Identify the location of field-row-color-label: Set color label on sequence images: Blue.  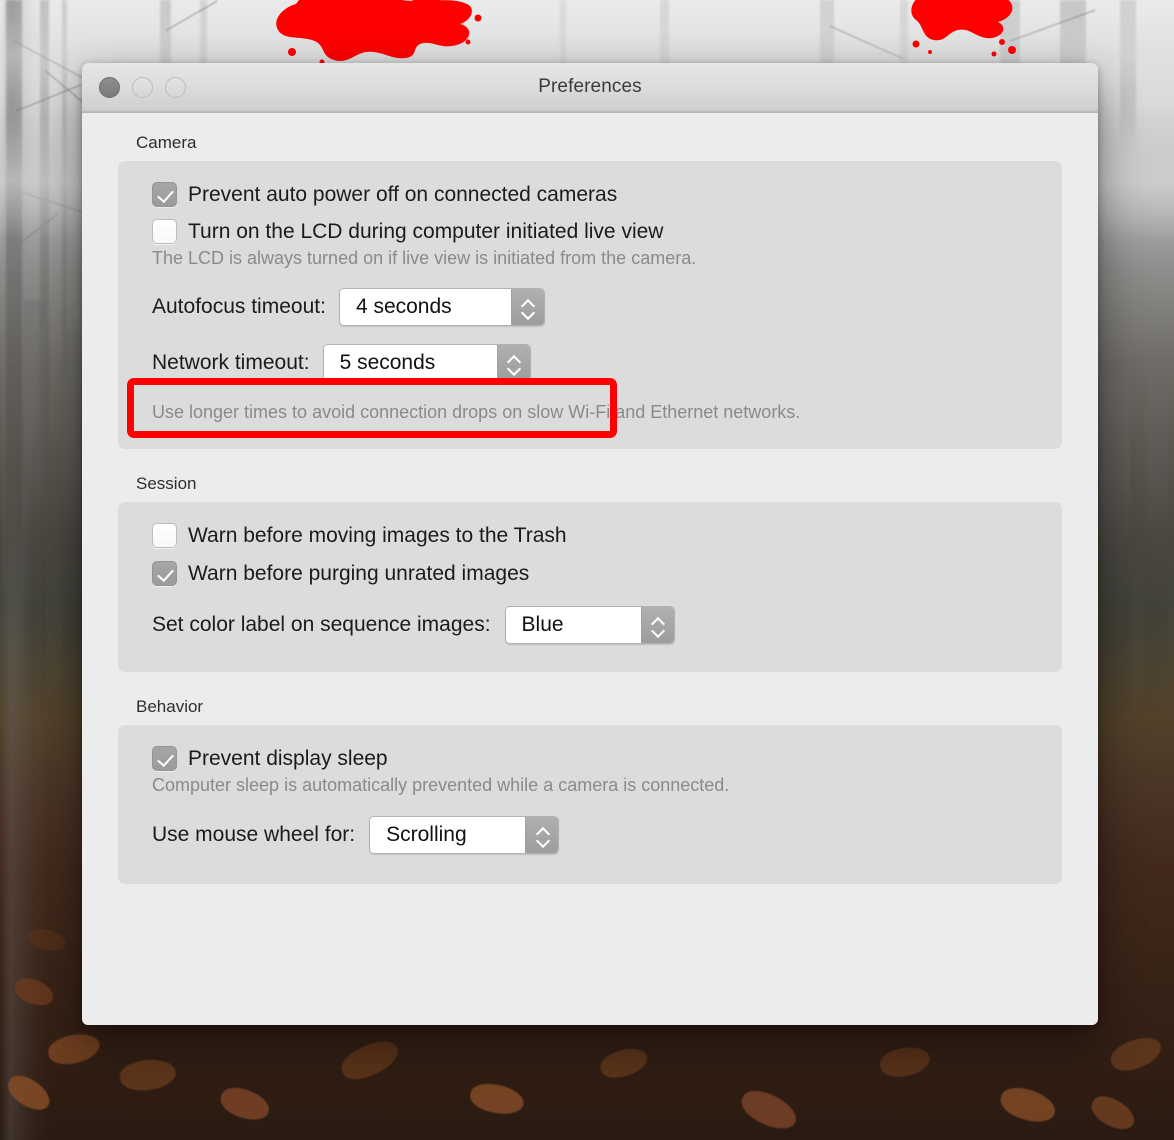
(590, 625).